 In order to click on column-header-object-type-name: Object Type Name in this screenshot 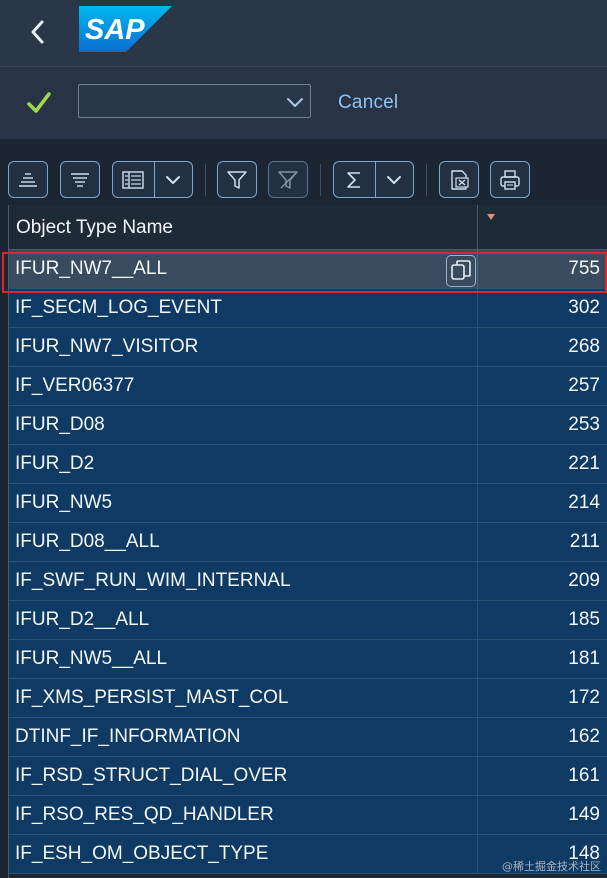, I will do `click(94, 228)`.